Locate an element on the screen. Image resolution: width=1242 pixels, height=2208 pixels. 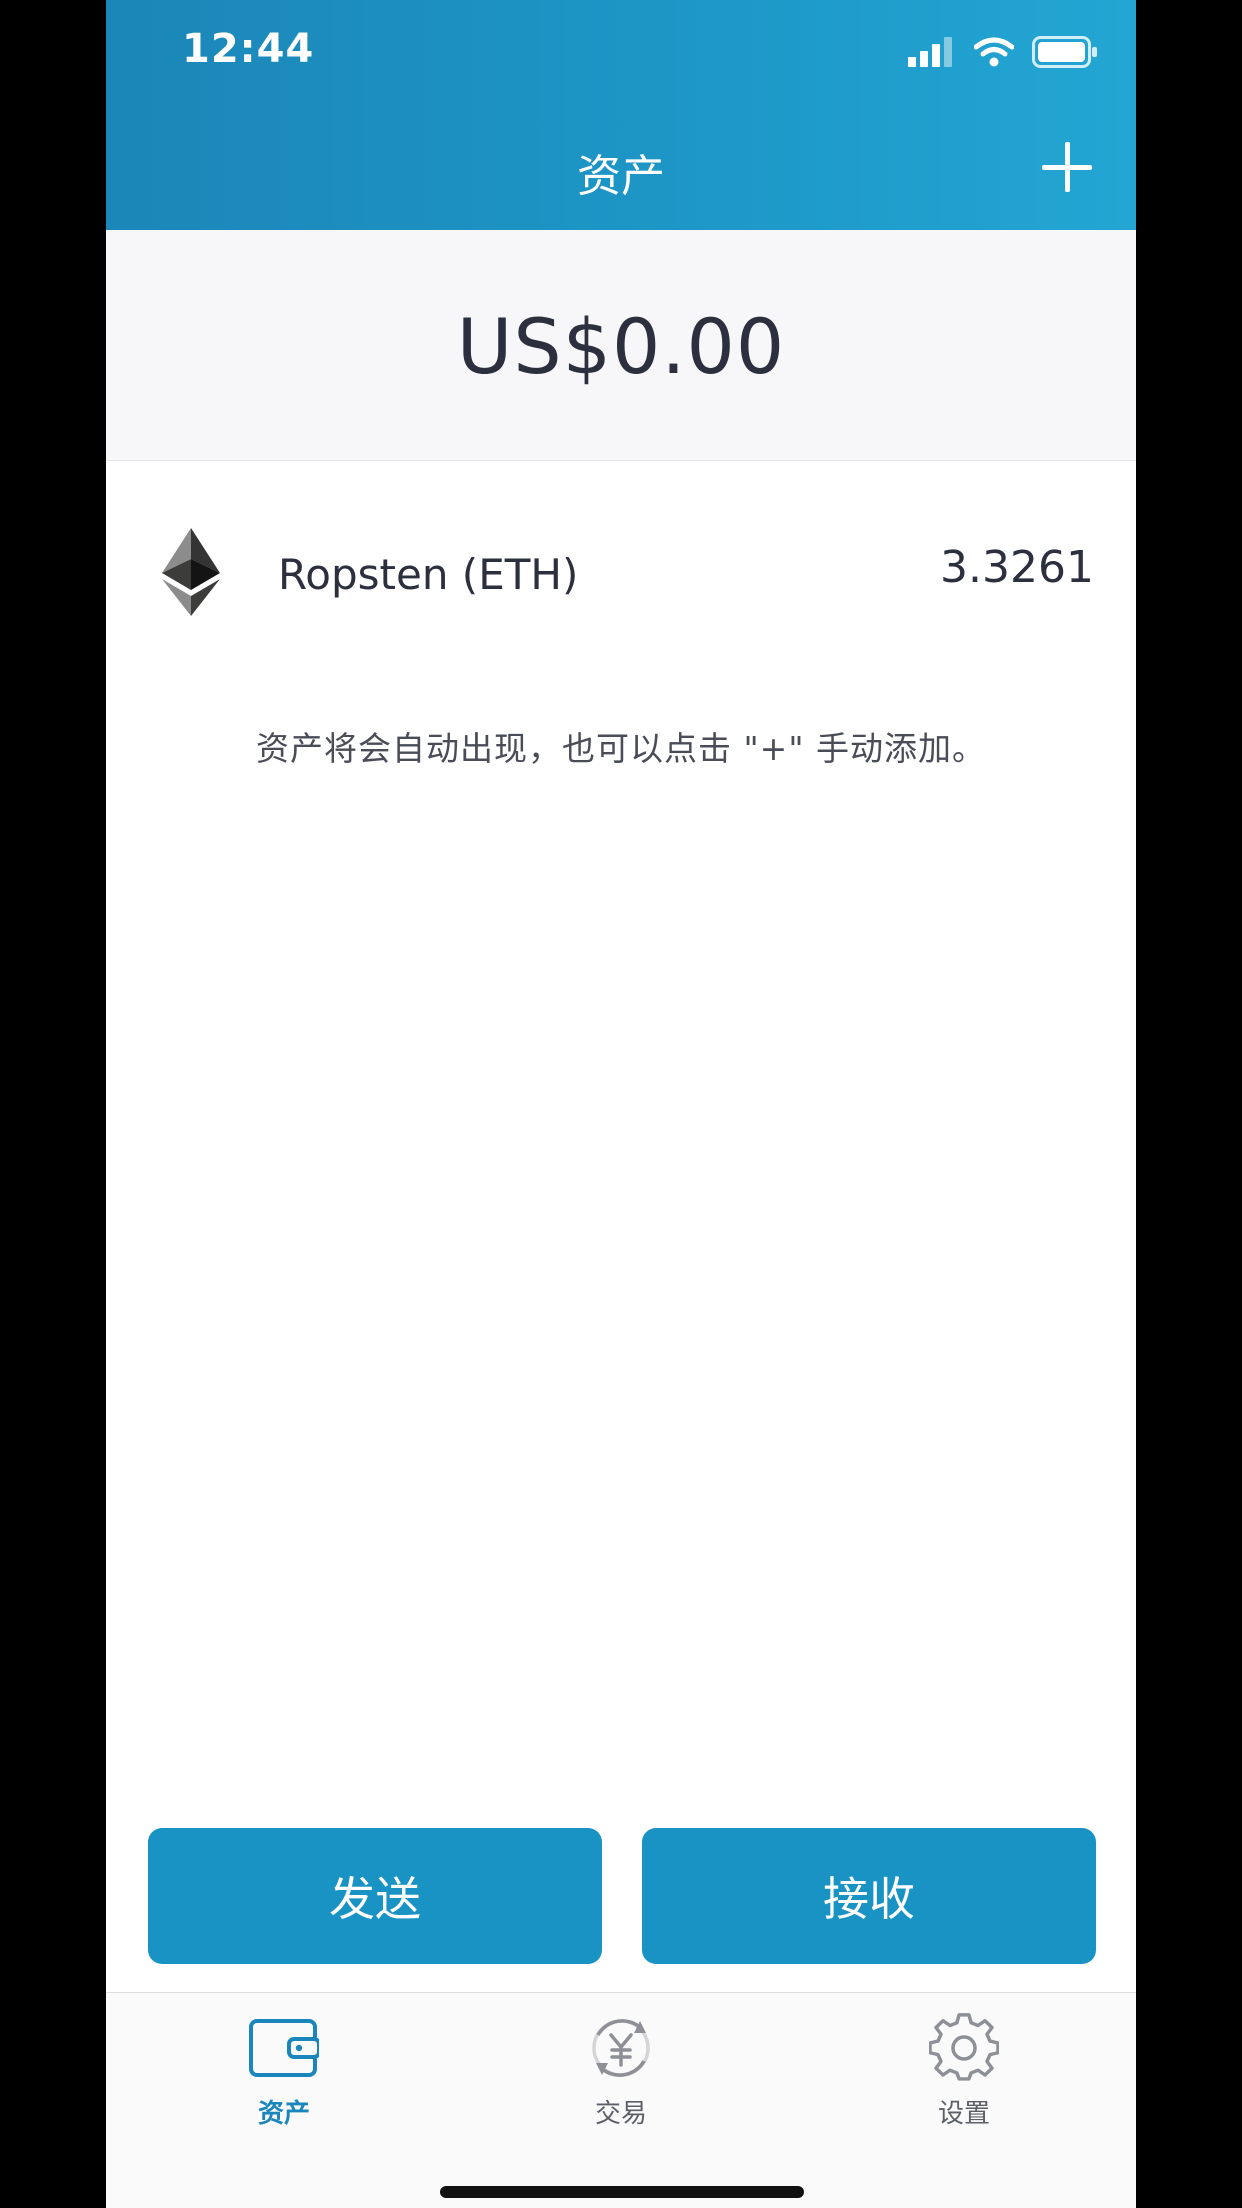
tab-assets: 资产 is located at coordinates (284, 2068).